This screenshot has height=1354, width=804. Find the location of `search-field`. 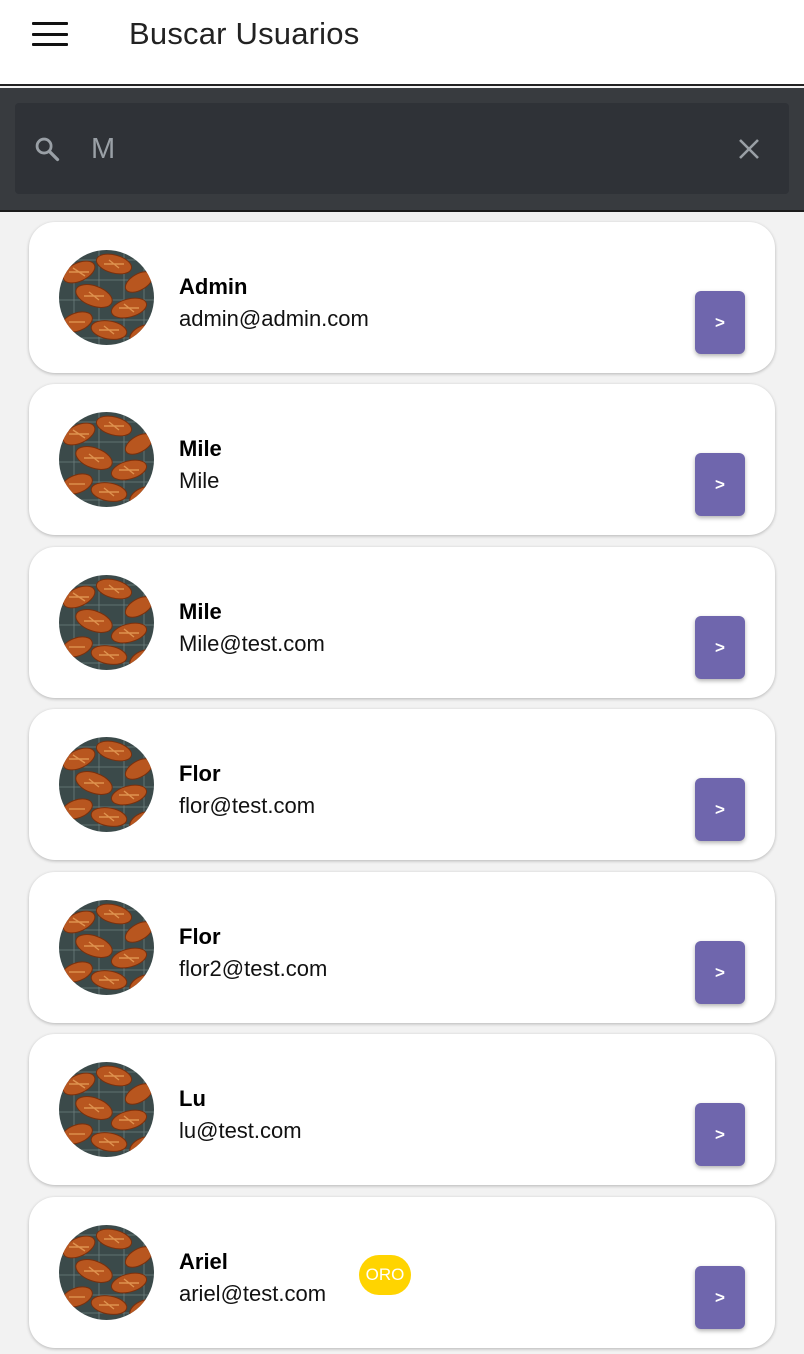

search-field is located at coordinates (402, 148).